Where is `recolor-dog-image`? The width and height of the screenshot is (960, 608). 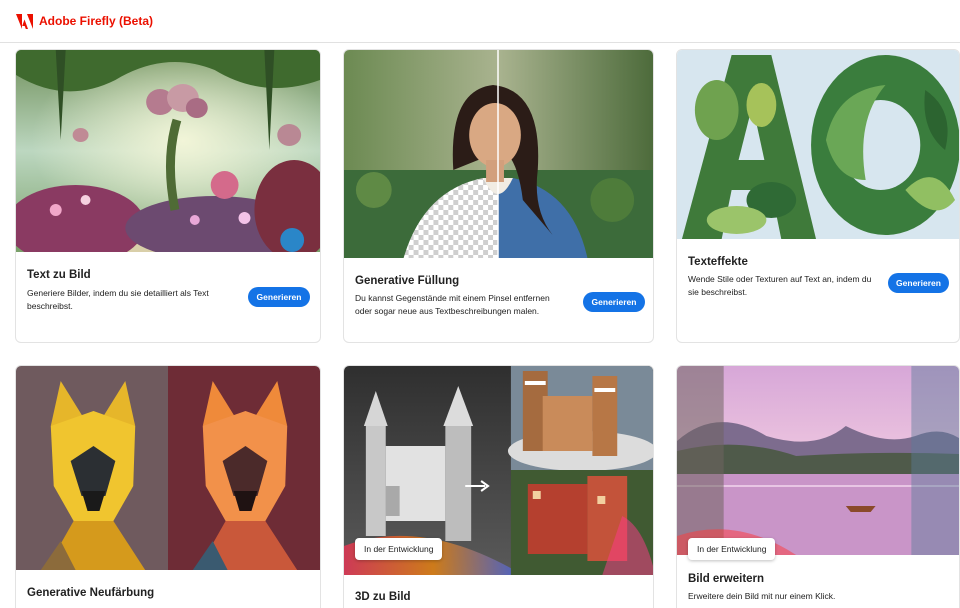 recolor-dog-image is located at coordinates (168, 468).